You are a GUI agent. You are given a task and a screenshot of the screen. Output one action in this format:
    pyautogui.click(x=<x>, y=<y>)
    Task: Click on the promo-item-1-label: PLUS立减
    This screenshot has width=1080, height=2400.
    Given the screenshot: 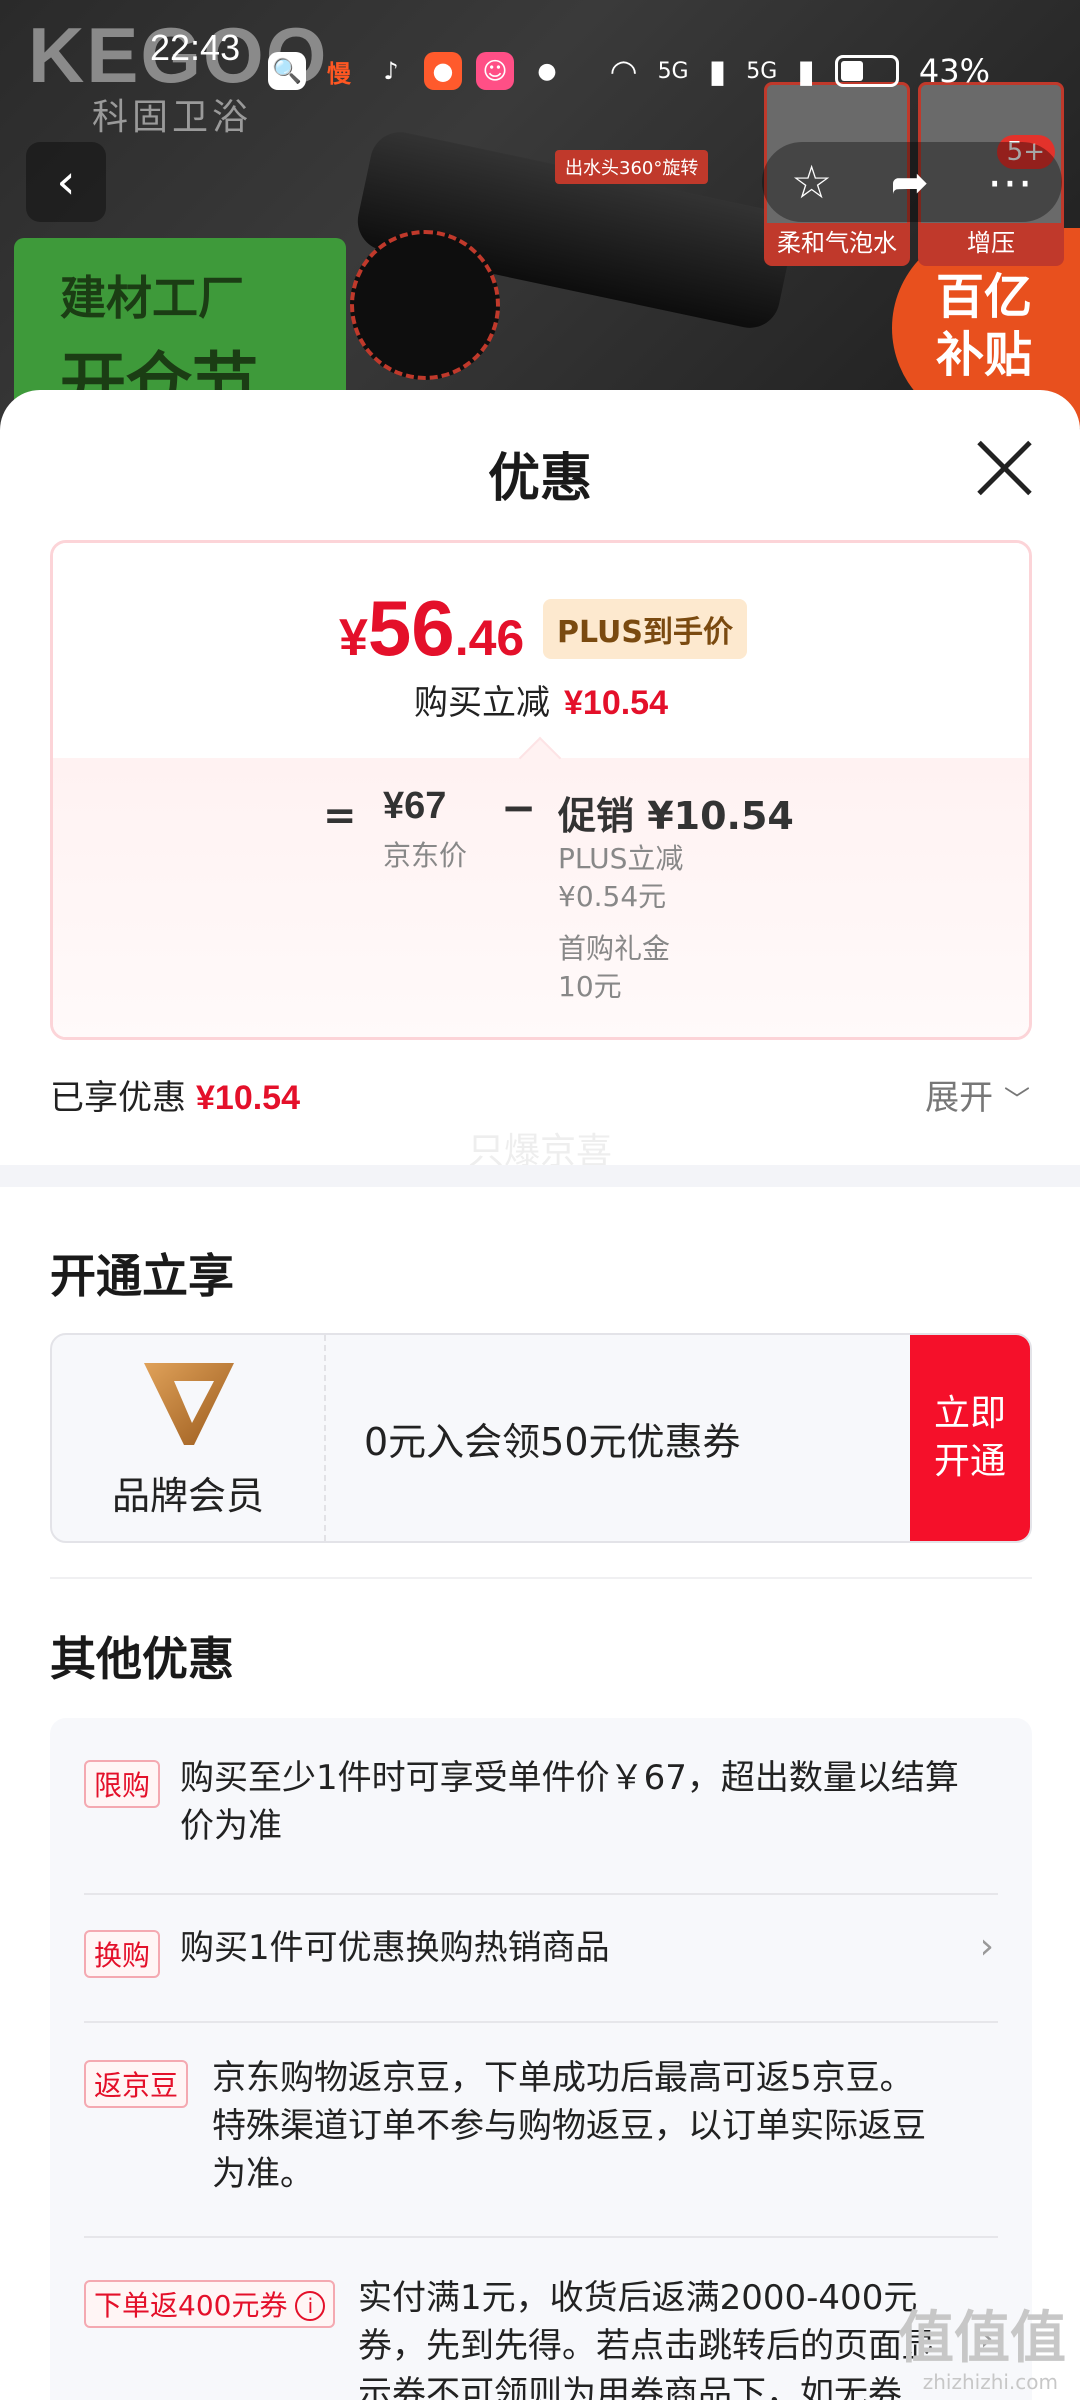 What is the action you would take?
    pyautogui.click(x=621, y=858)
    